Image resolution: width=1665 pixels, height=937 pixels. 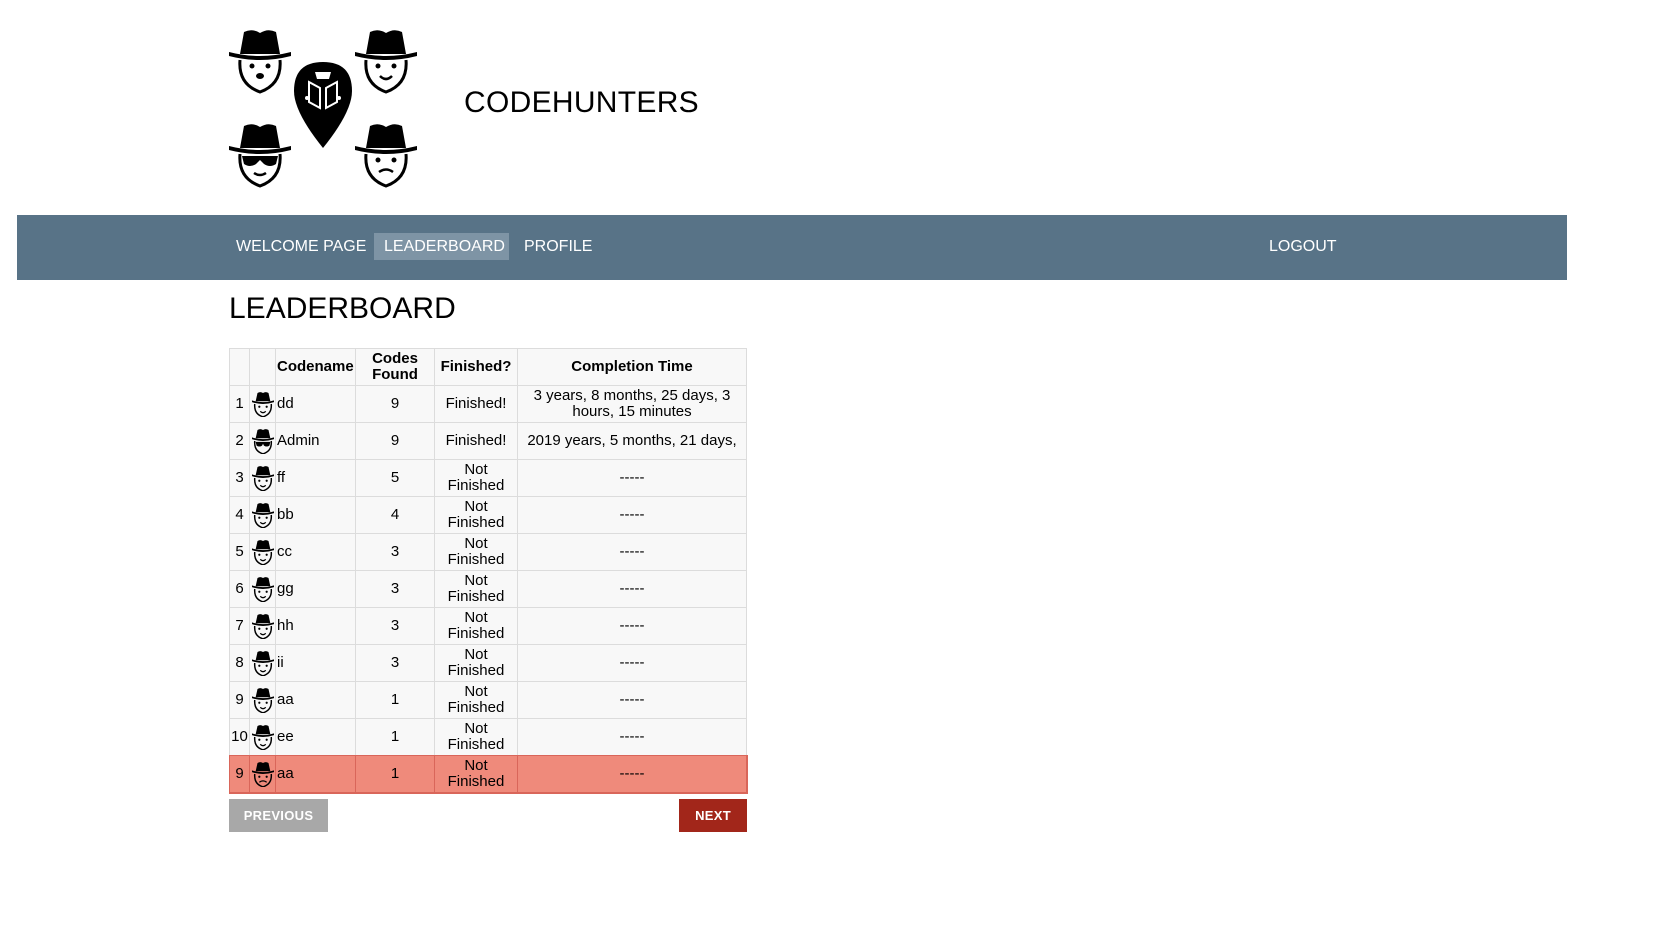 I want to click on table-row: 3 ff 5 Not Finished -----, so click(x=488, y=478).